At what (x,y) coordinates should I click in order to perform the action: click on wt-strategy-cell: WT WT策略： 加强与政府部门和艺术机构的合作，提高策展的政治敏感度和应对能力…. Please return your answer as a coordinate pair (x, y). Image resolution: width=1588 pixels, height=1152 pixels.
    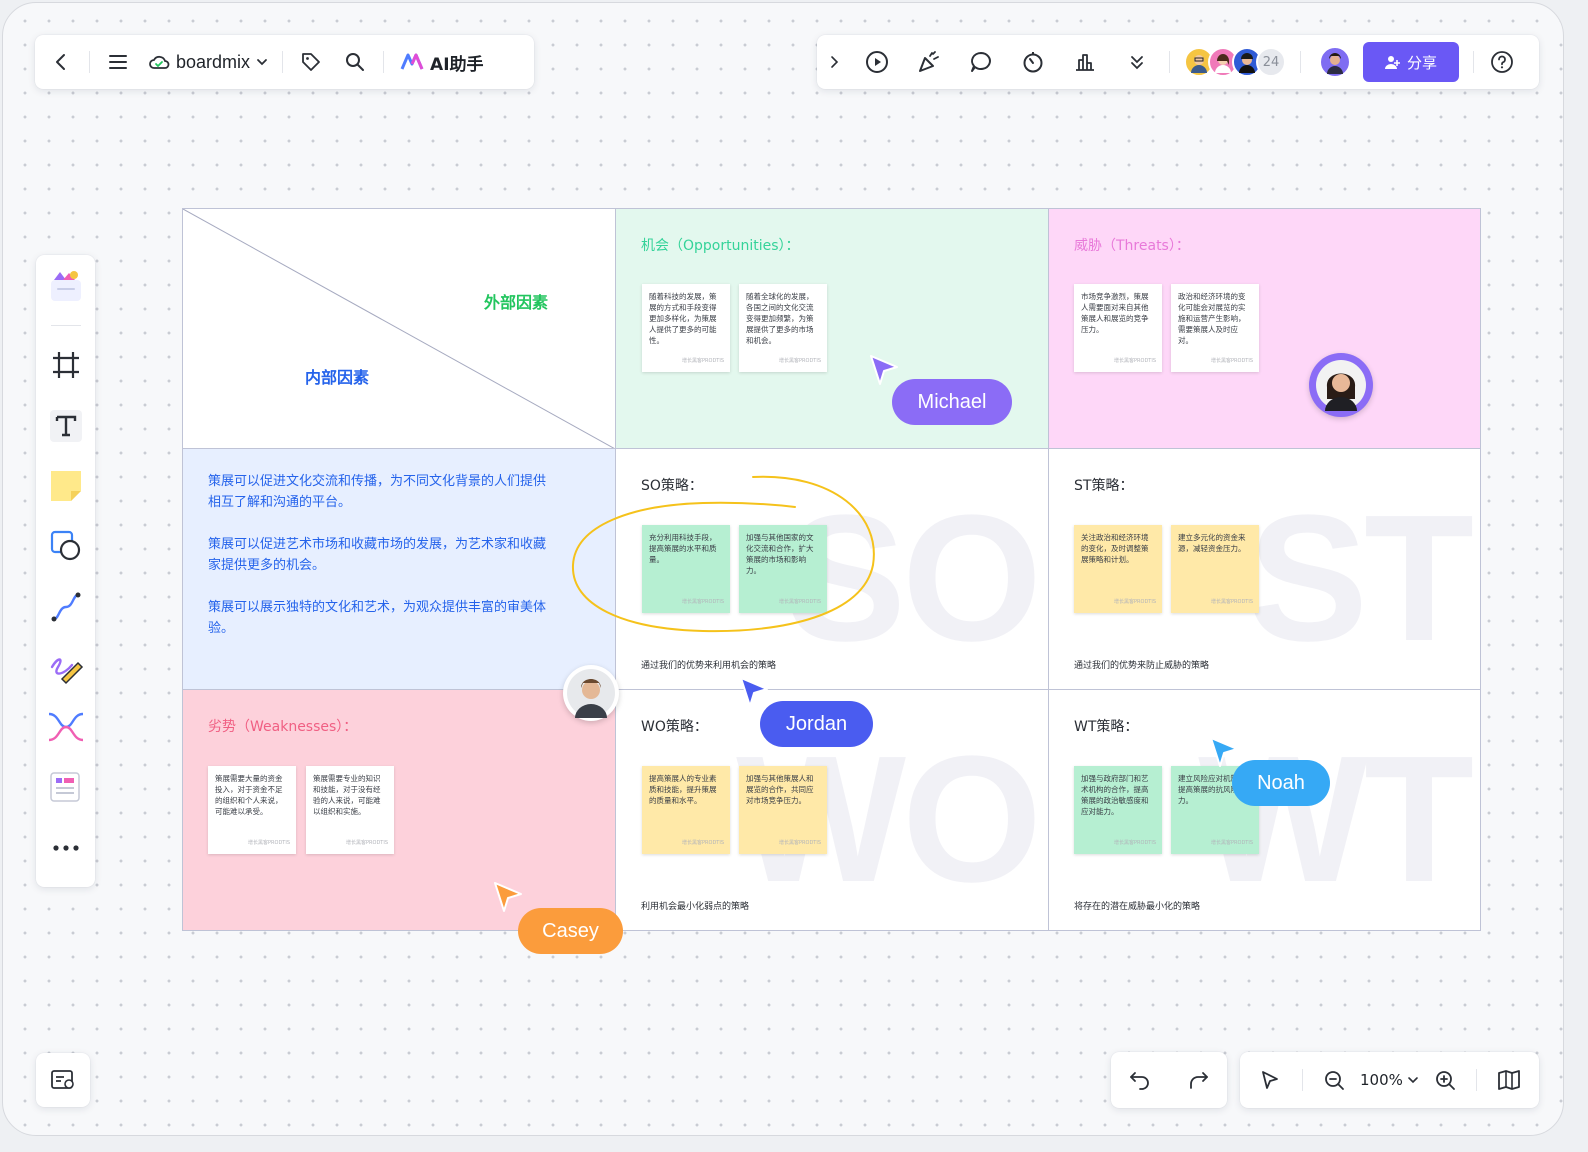
    Looking at the image, I should click on (1264, 810).